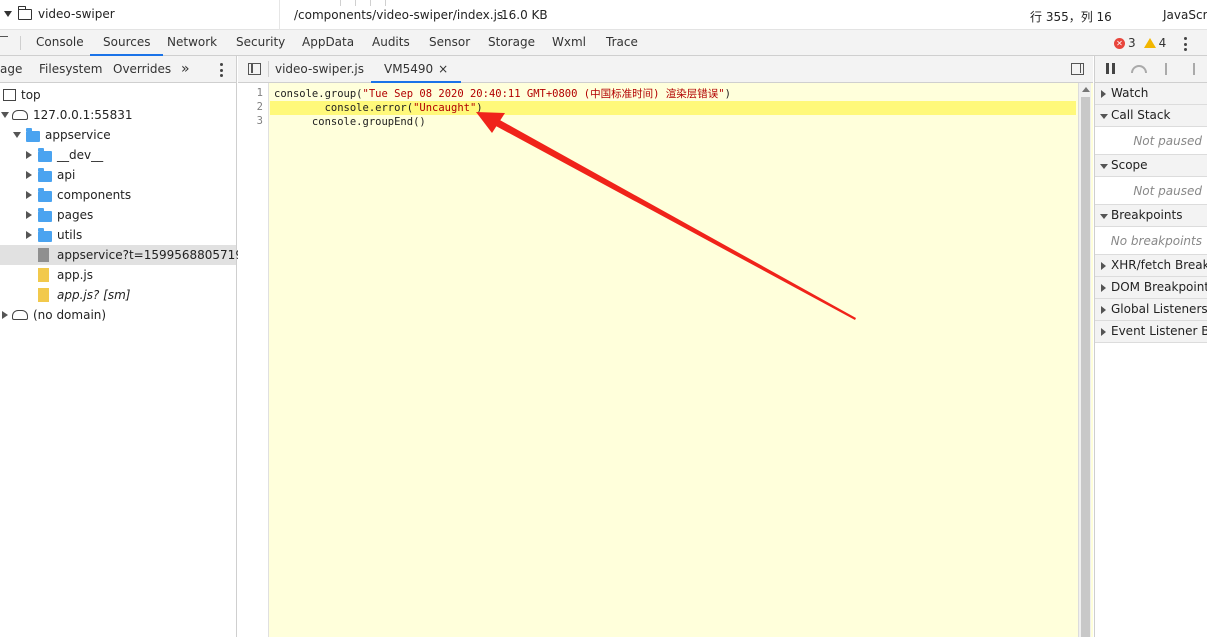 The height and width of the screenshot is (637, 1207). What do you see at coordinates (185, 69) in the screenshot?
I see `more-tabs-icon: »` at bounding box center [185, 69].